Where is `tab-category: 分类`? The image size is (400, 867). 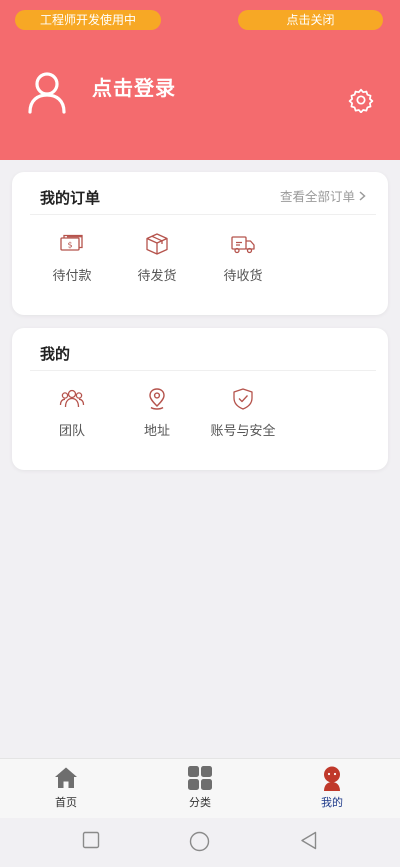
tab-category: 分类 is located at coordinates (200, 787).